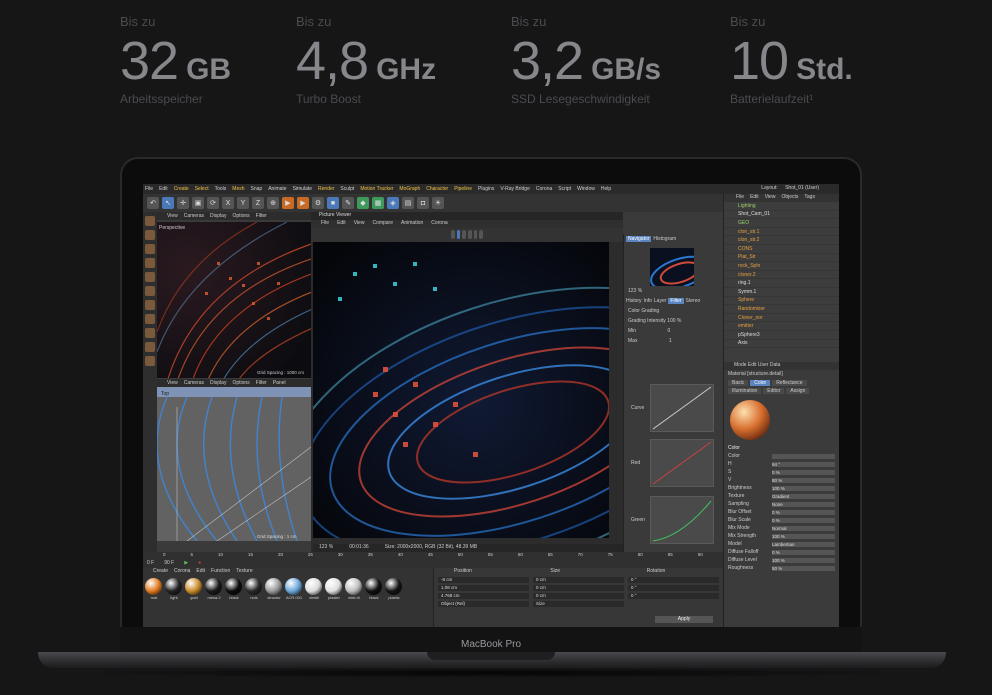 This screenshot has width=992, height=695. Describe the element at coordinates (221, 189) in the screenshot. I see `menu-item: Tools` at that location.